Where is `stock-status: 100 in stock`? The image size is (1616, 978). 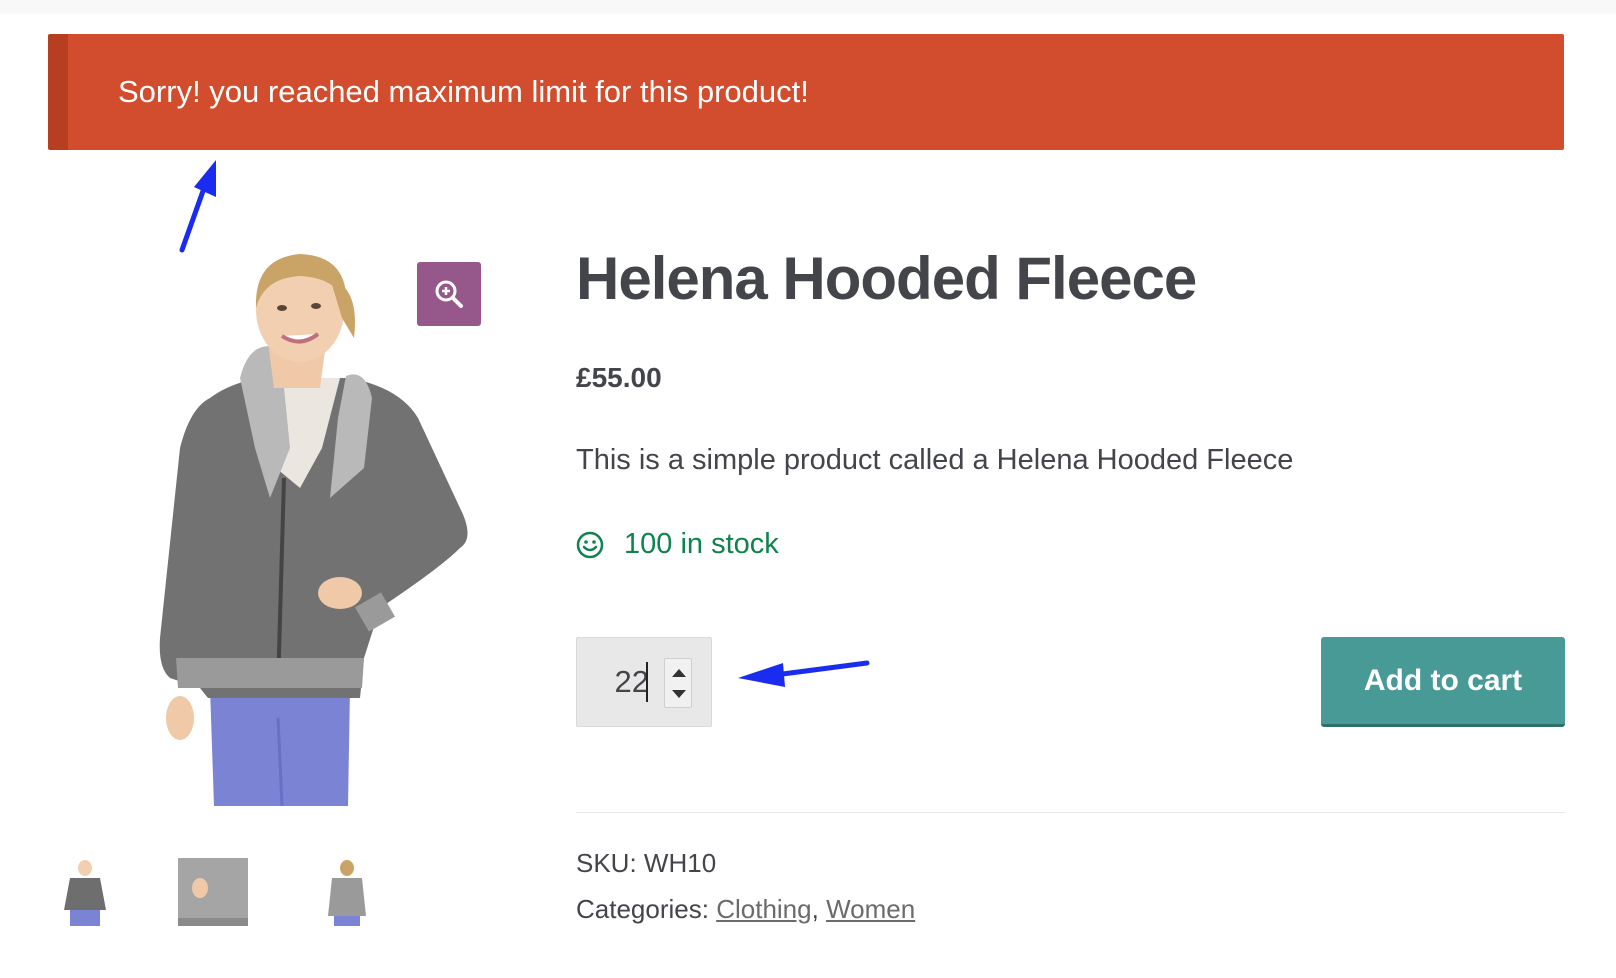
stock-status: 100 in stock is located at coordinates (677, 544).